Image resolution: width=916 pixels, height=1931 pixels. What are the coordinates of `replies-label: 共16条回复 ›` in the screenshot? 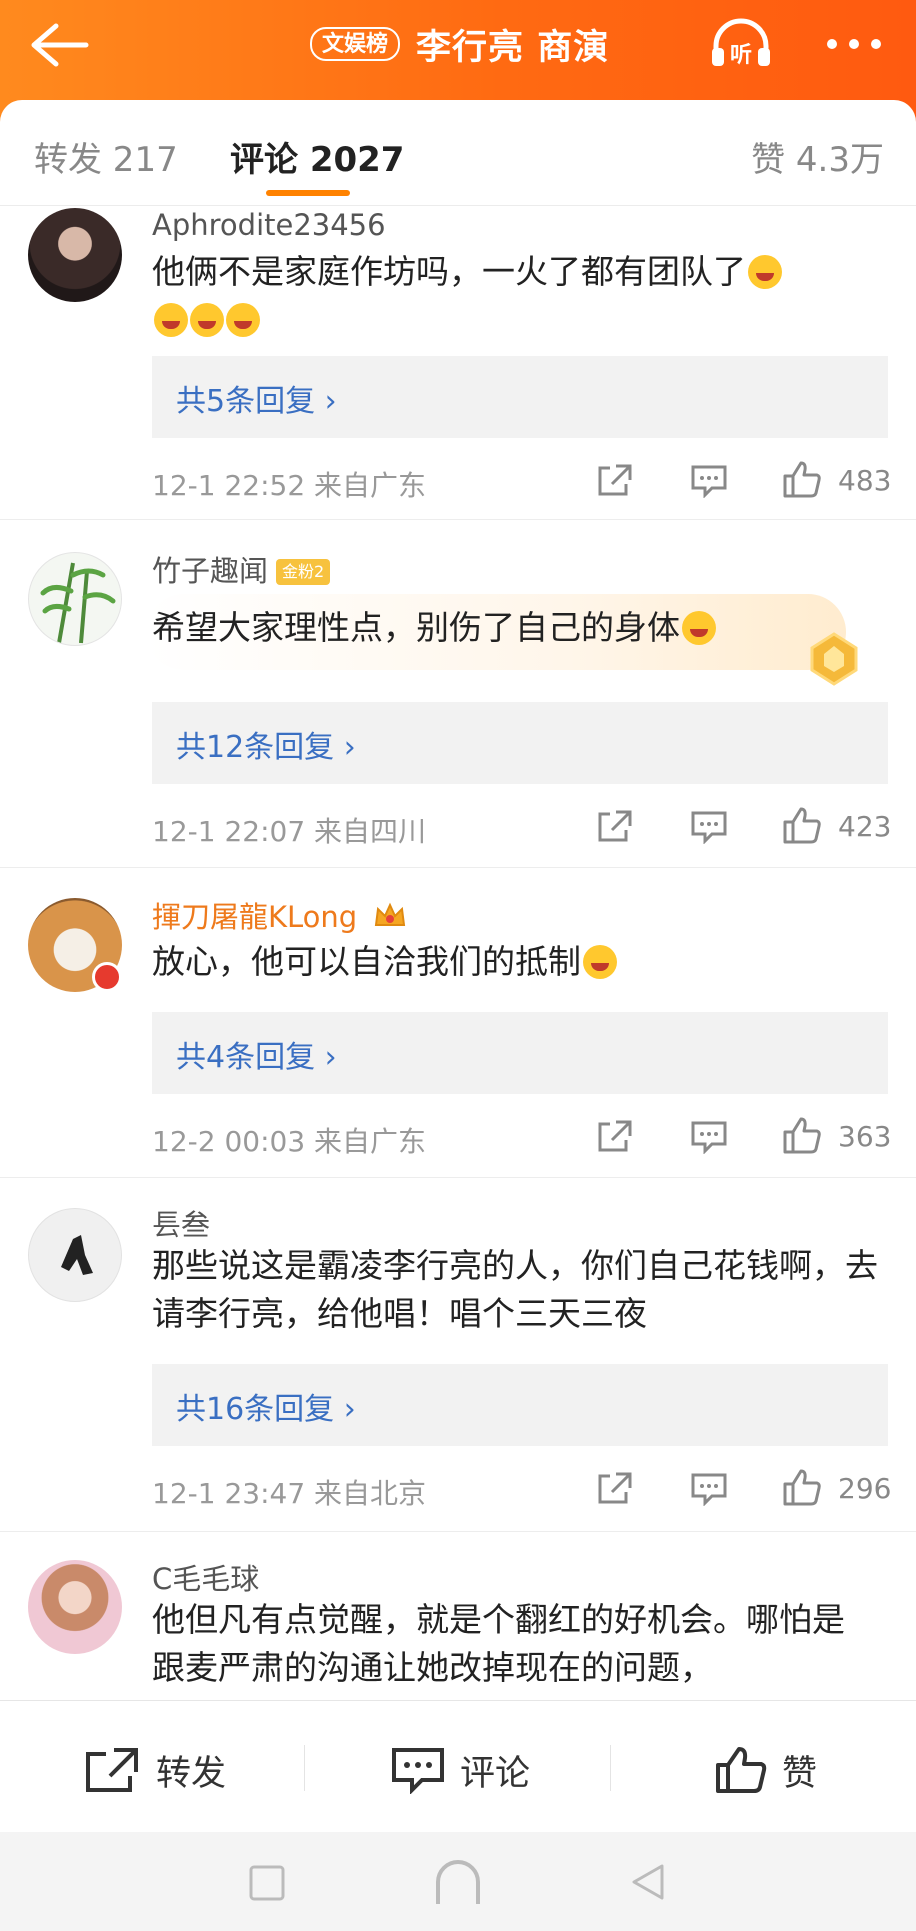 It's located at (266, 1409).